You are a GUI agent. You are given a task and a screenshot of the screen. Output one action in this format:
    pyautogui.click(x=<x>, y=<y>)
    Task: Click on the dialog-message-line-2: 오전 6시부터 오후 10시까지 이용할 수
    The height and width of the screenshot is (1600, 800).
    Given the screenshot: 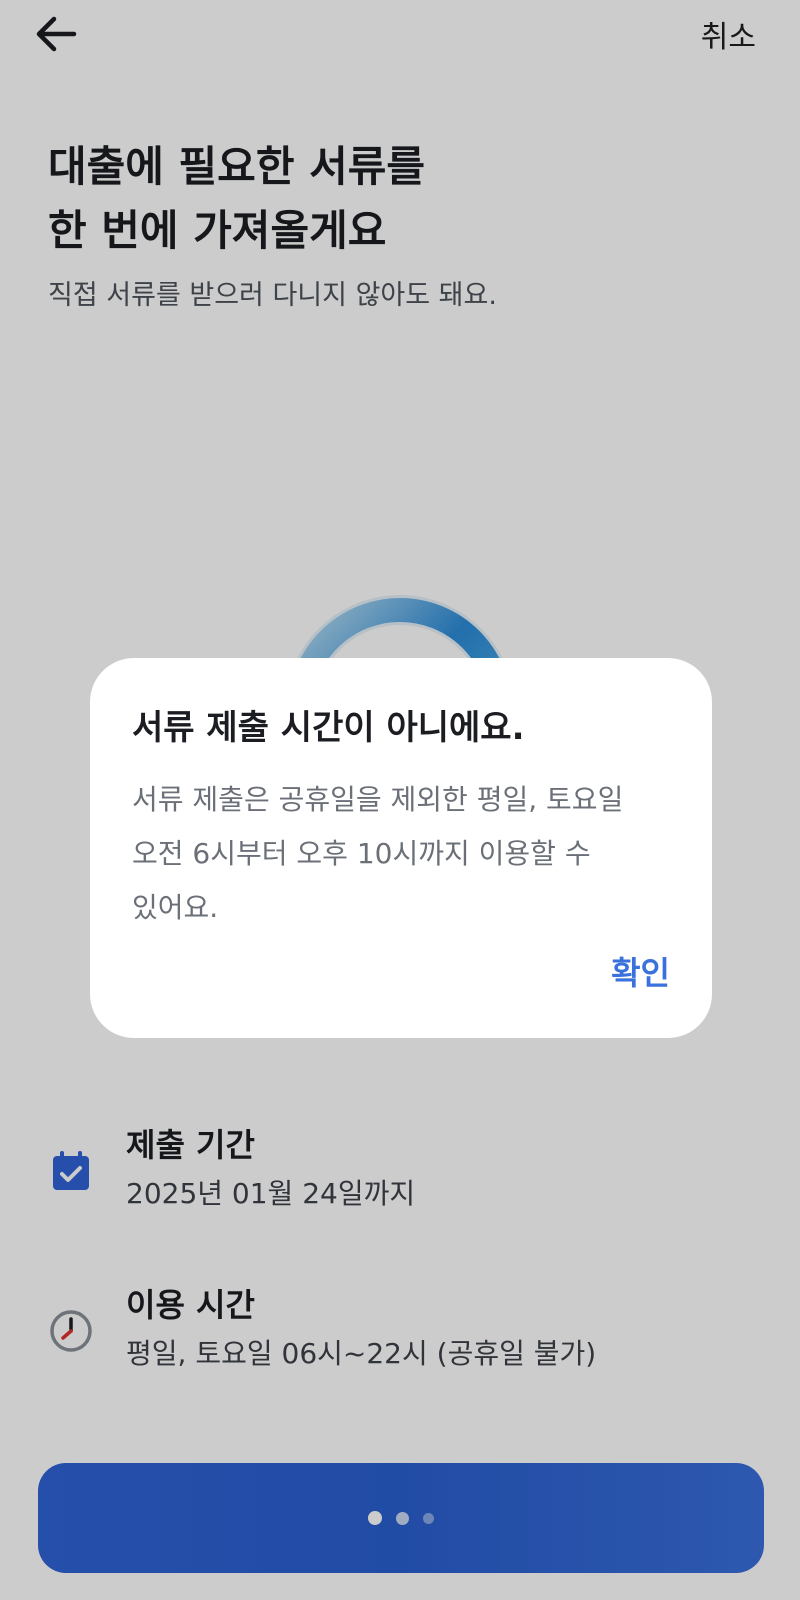 What is the action you would take?
    pyautogui.click(x=361, y=853)
    